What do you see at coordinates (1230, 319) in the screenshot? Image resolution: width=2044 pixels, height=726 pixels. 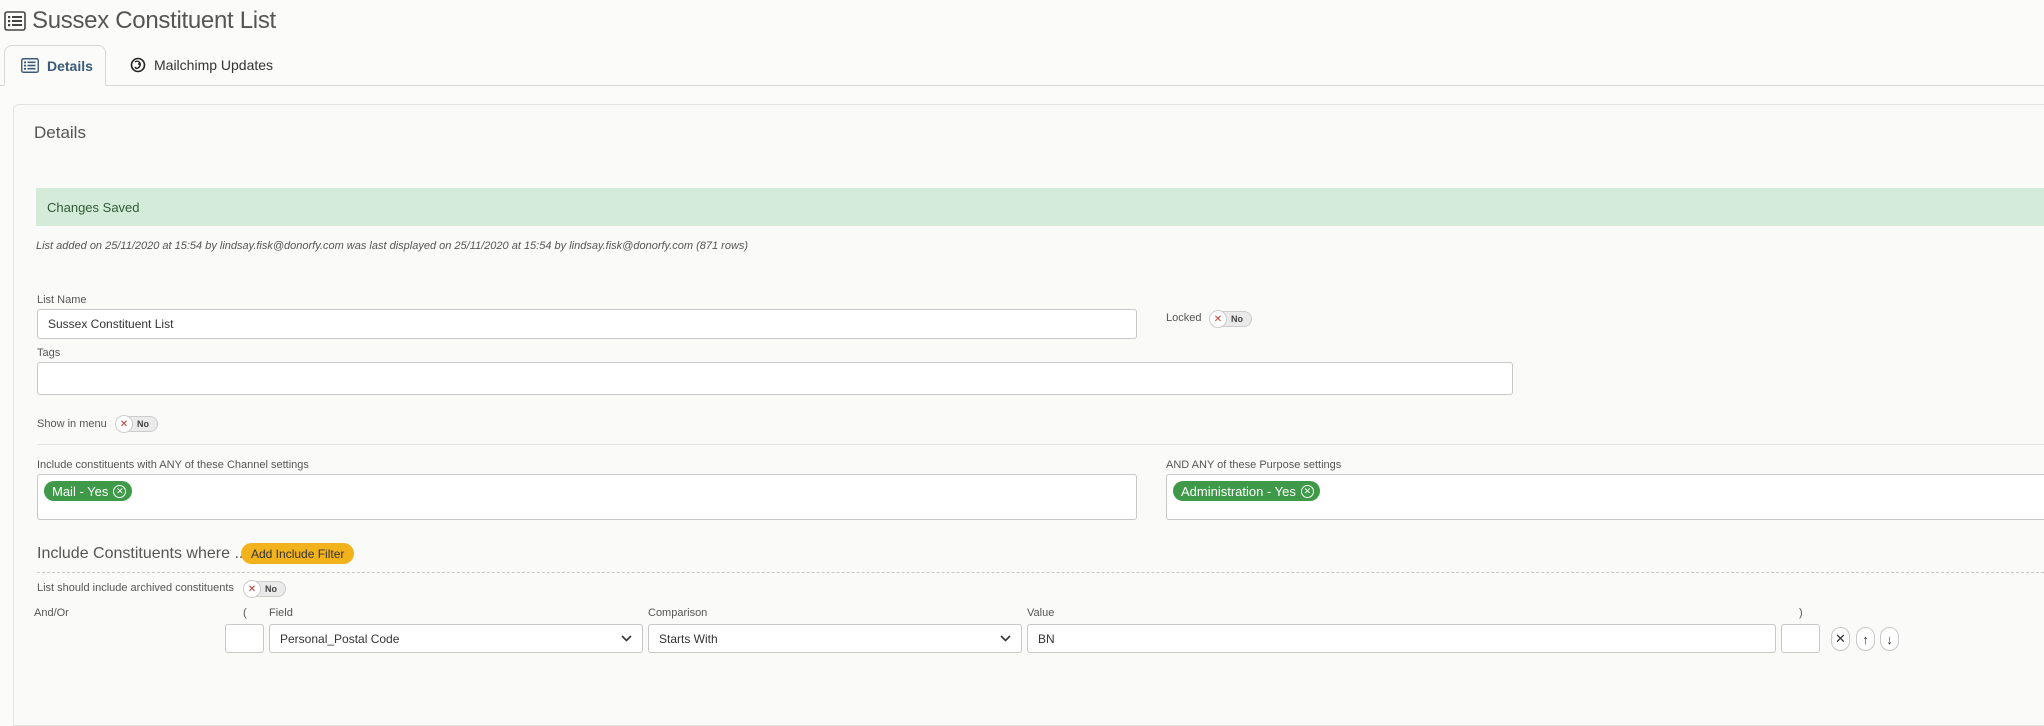 I see `locked-toggle: ✕ No` at bounding box center [1230, 319].